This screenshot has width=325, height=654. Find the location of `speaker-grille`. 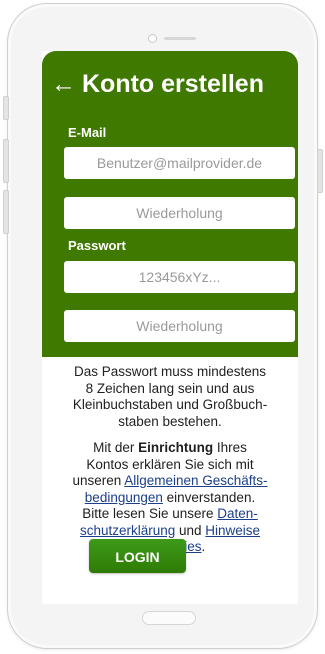

speaker-grille is located at coordinates (180, 38).